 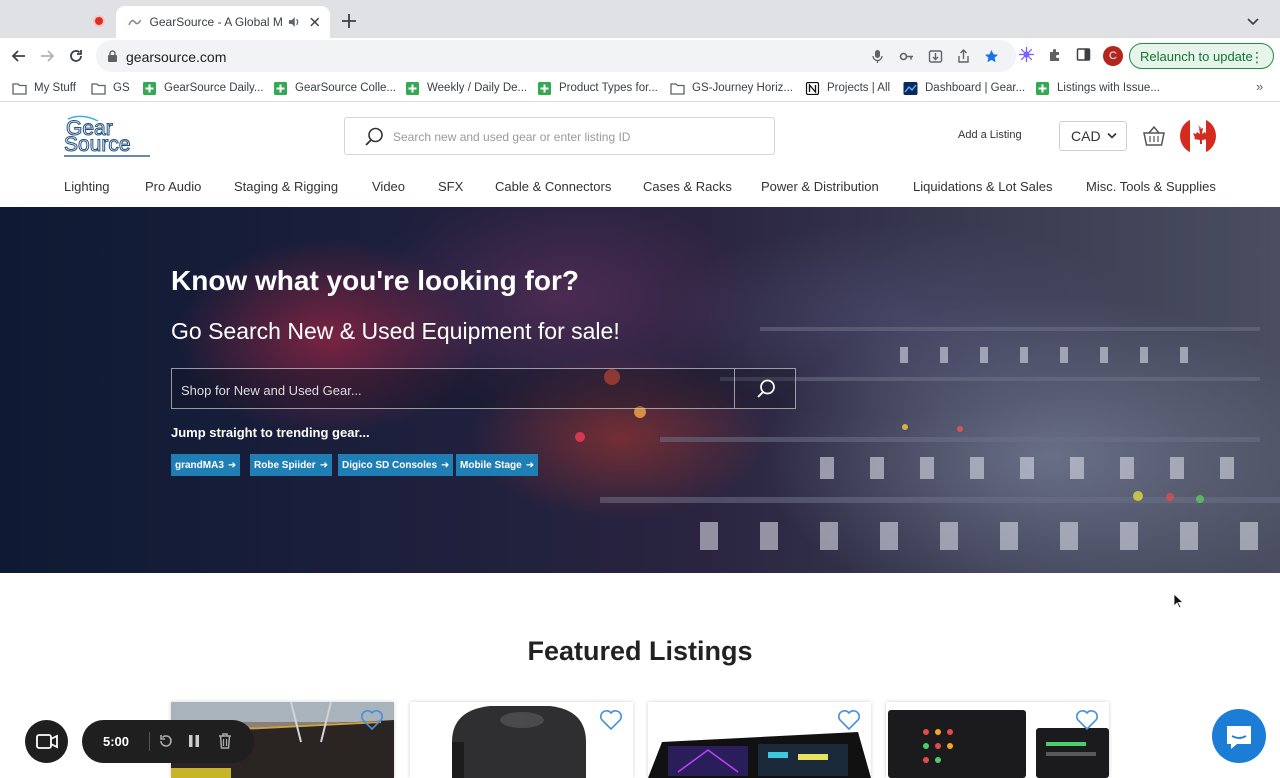 What do you see at coordinates (76, 56) in the screenshot?
I see `reload-icon` at bounding box center [76, 56].